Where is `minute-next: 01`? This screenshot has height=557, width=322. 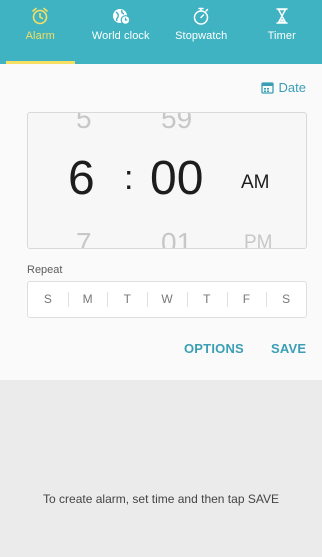 minute-next: 01 is located at coordinates (176, 239).